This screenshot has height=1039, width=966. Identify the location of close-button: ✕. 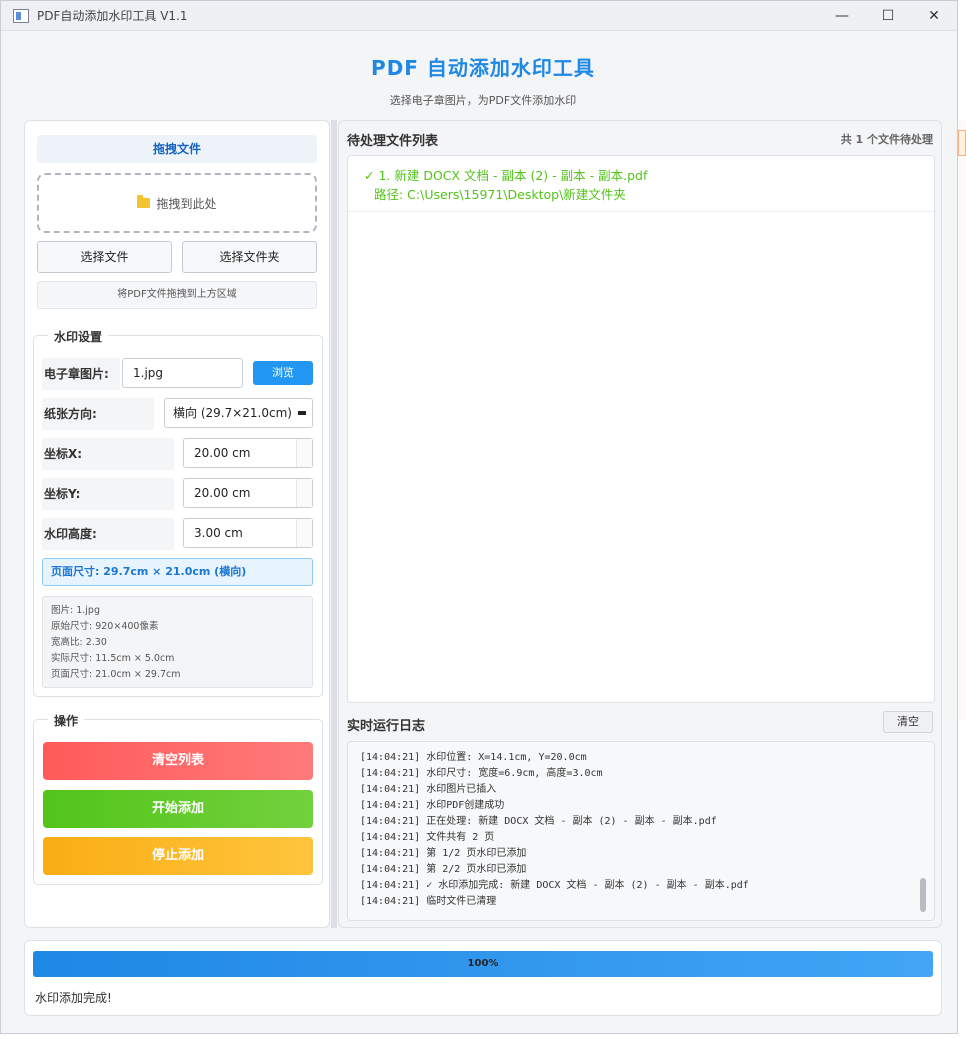
(934, 16).